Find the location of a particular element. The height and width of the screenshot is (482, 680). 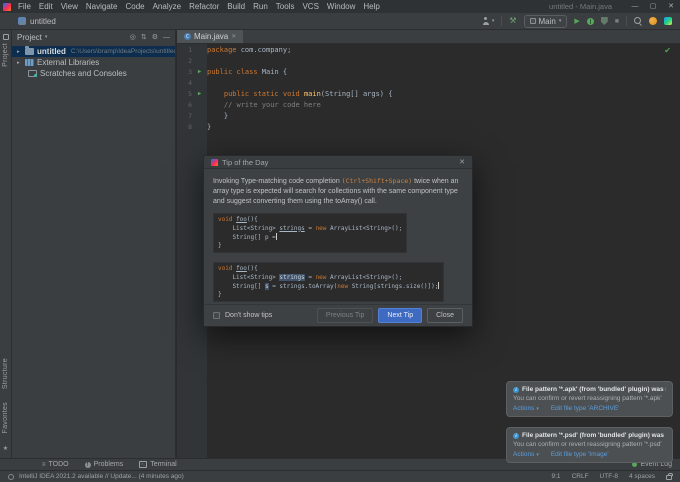

coverage-button is located at coordinates (604, 21).